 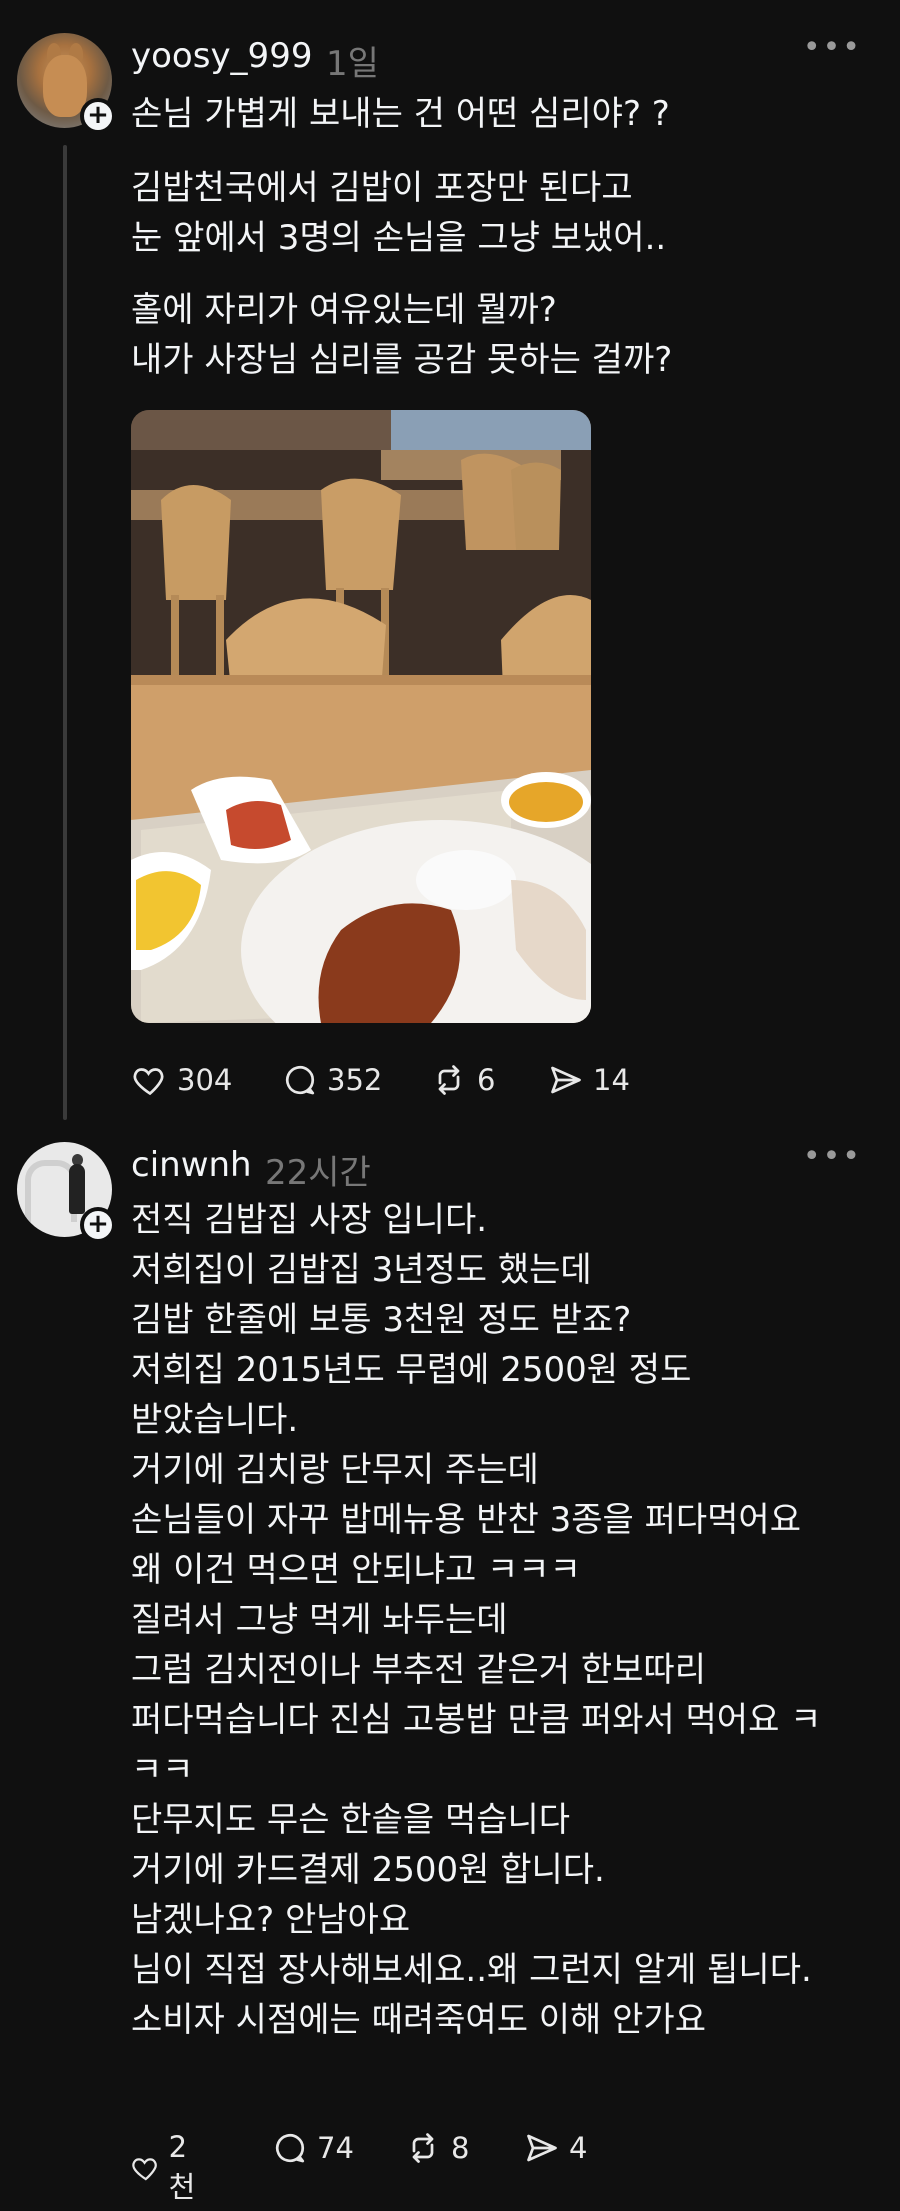 I want to click on text-line: 퍼다먹습니다 진심 고봉밥 만큼 퍼와서 먹어요 ㅋ, so click(x=476, y=1720).